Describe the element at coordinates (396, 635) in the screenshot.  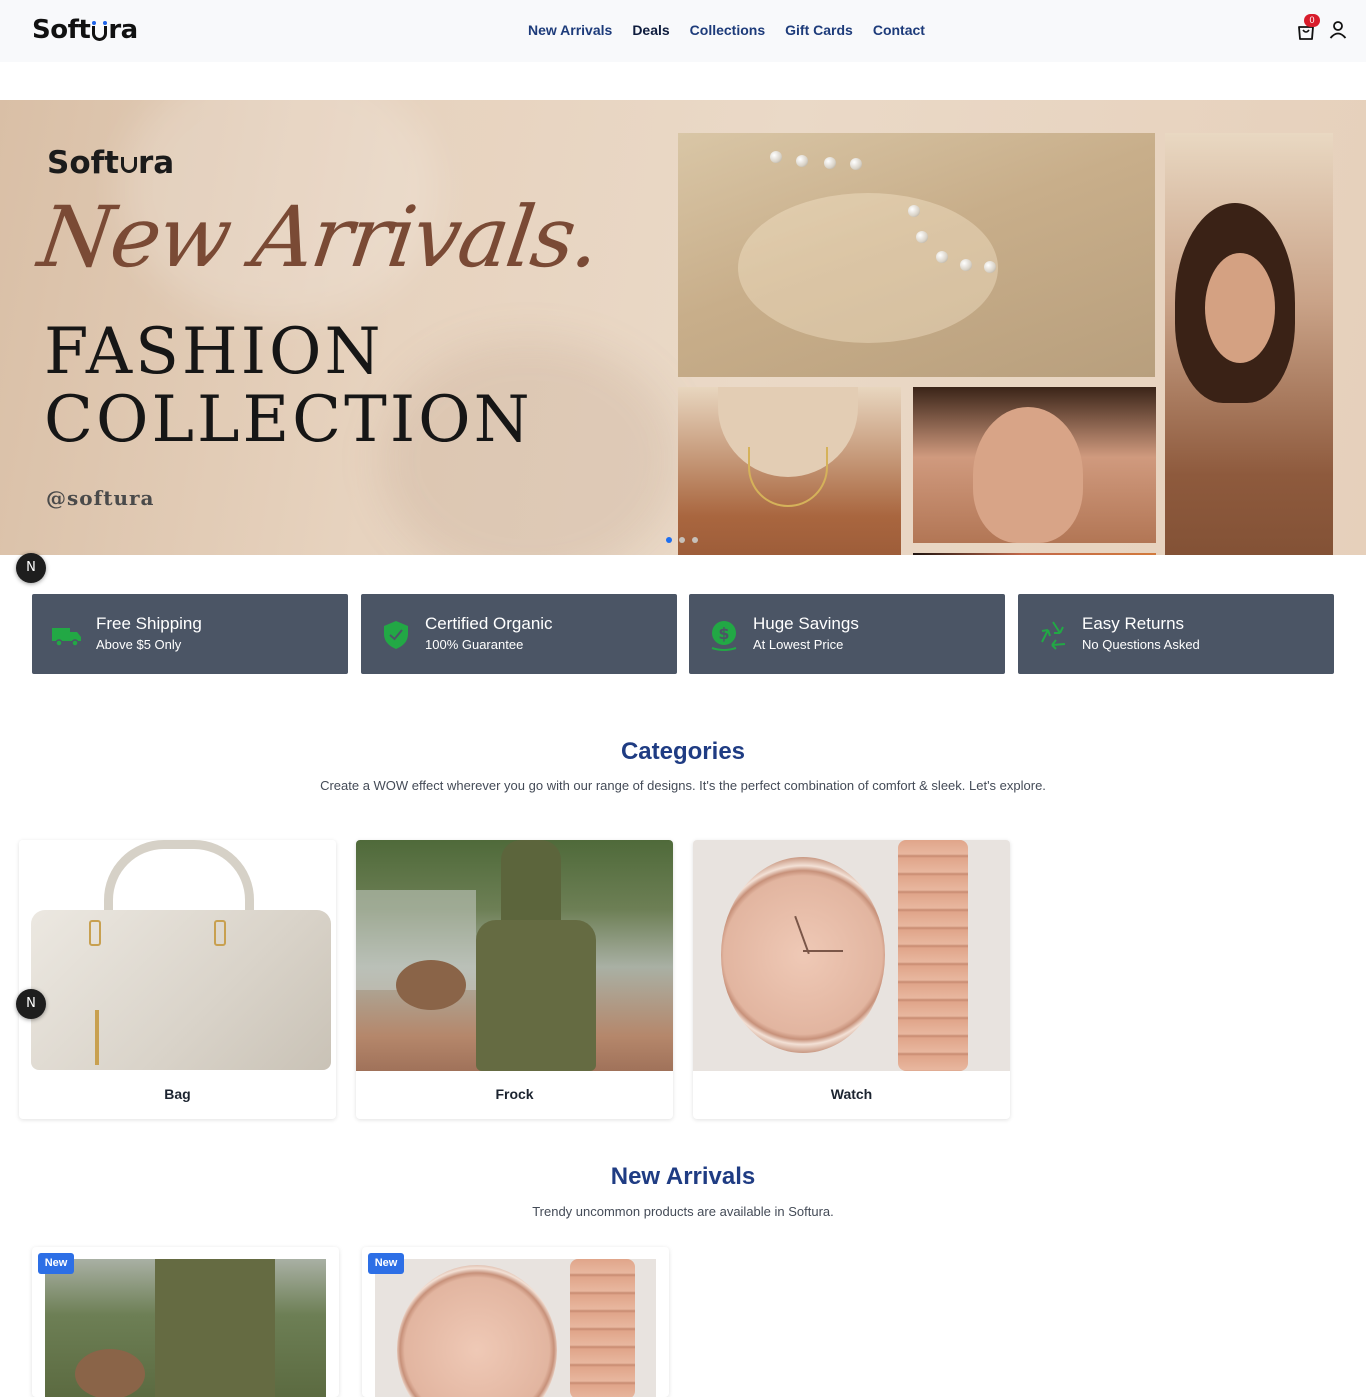
I see `shield-check-icon` at that location.